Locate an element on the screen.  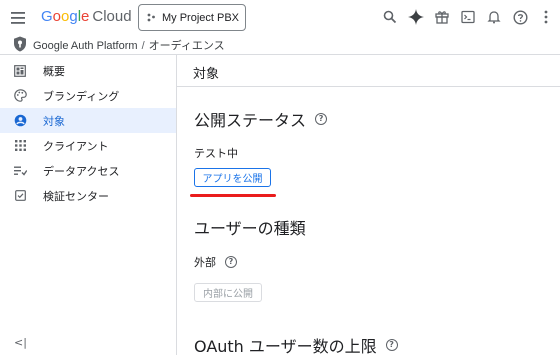
gift-icon is located at coordinates (442, 17).